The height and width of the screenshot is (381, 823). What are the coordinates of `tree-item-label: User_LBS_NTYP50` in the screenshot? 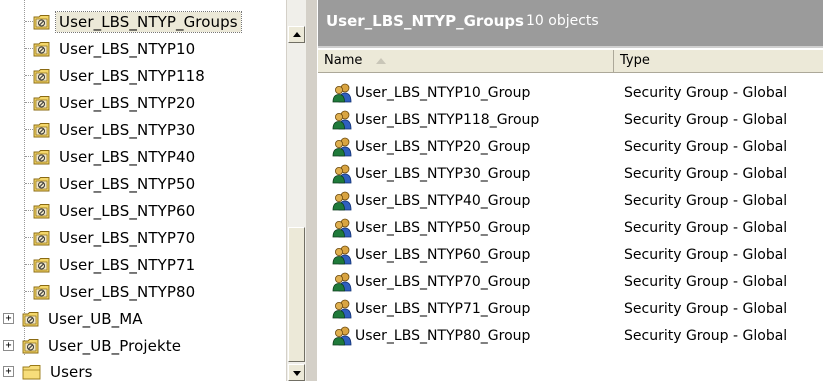 It's located at (127, 183).